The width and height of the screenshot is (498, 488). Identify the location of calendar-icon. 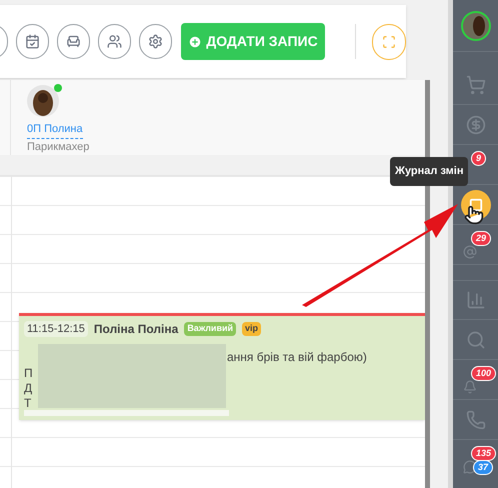
(32, 41).